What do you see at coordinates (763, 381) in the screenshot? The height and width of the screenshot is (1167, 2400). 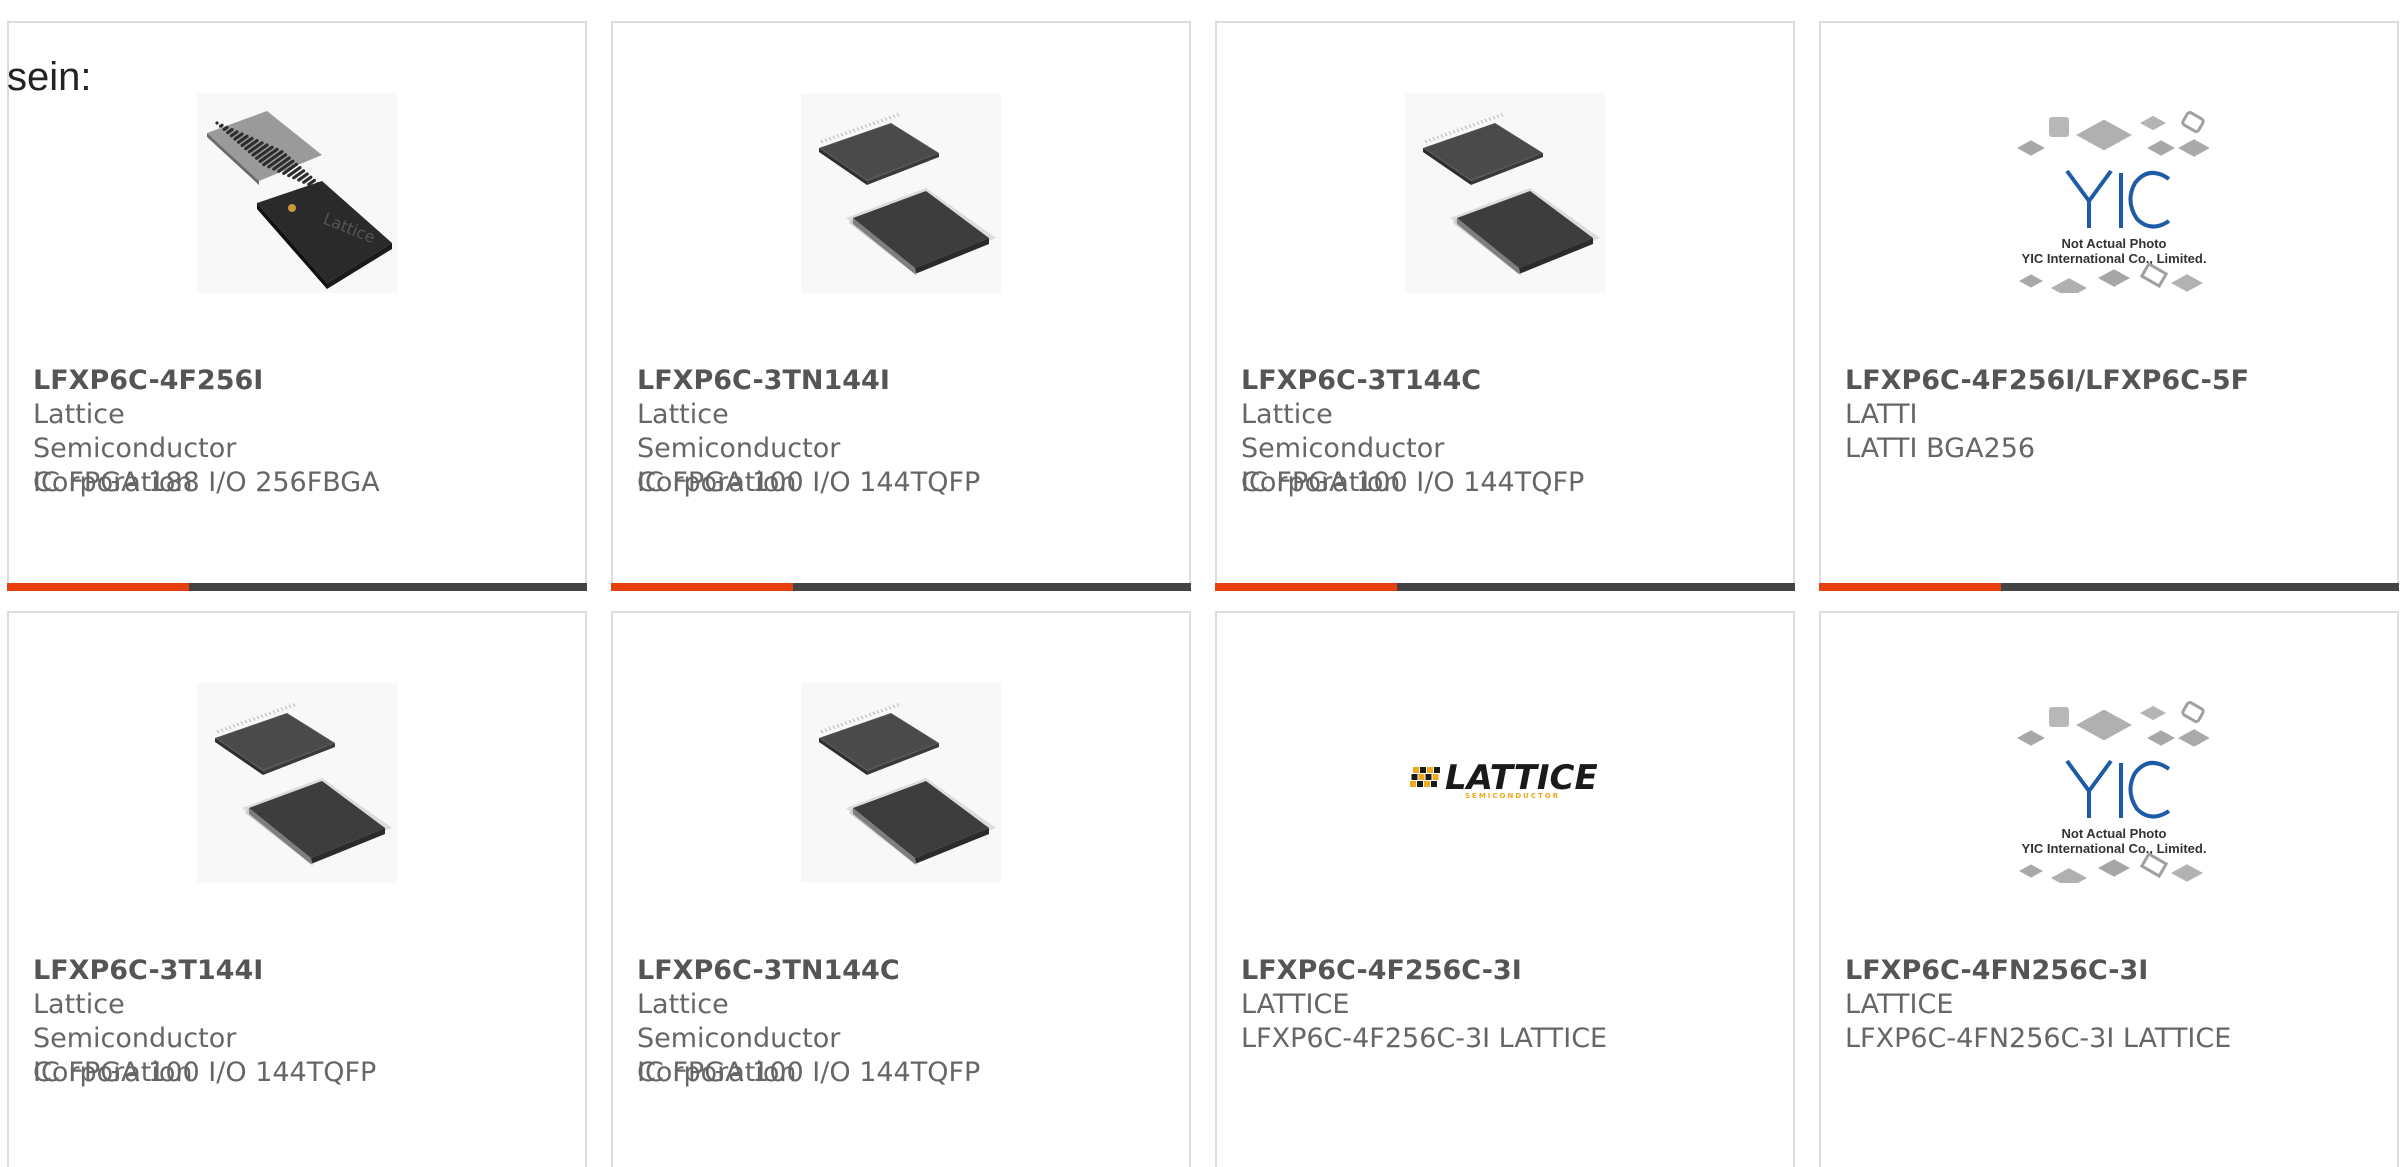 I see `part-number: LFXP6C-3TN144I` at bounding box center [763, 381].